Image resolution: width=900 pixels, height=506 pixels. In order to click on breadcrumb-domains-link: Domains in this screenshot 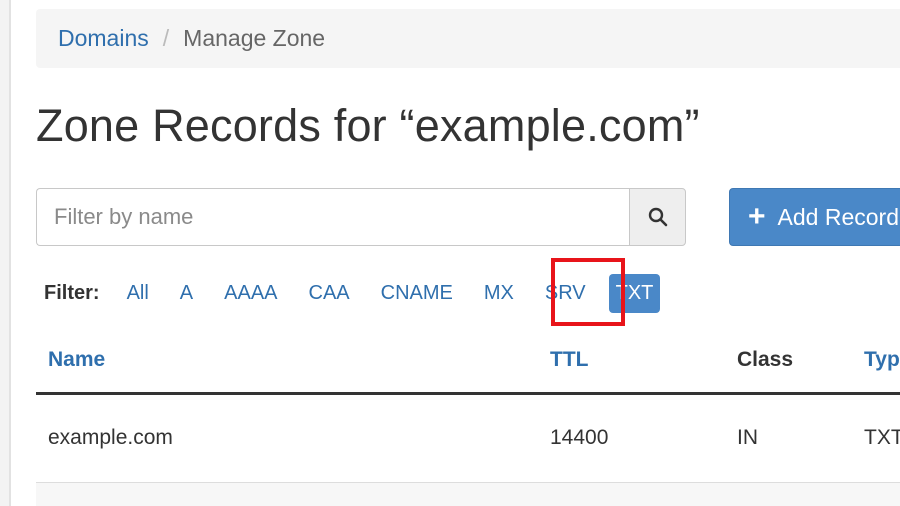, I will do `click(103, 38)`.